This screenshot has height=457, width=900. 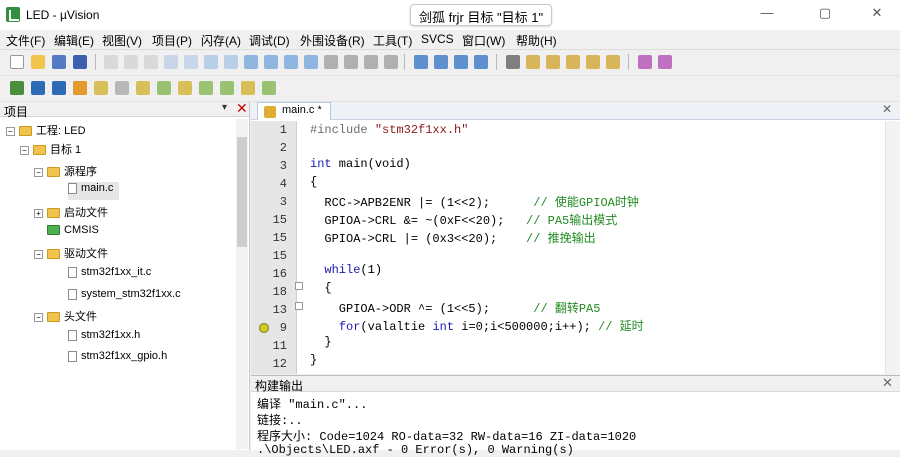 What do you see at coordinates (80, 88) in the screenshot?
I see `stop-build-icon` at bounding box center [80, 88].